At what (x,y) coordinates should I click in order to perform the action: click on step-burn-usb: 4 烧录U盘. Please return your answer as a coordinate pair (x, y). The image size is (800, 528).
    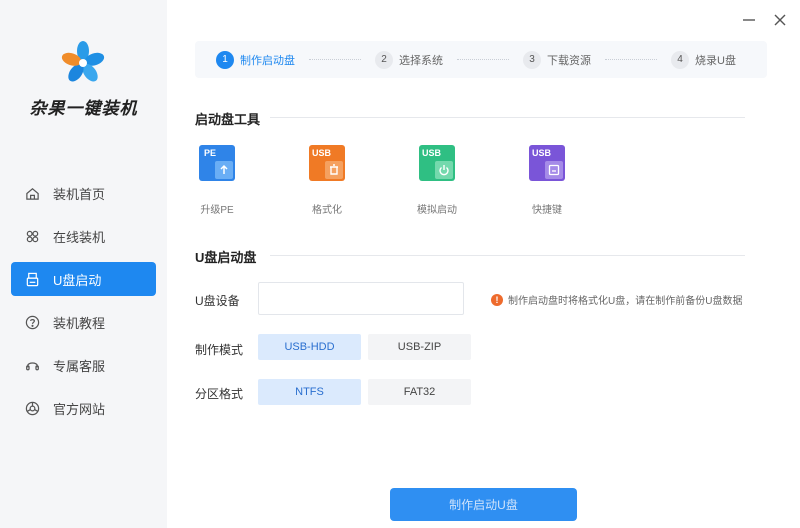
    Looking at the image, I should click on (703, 59).